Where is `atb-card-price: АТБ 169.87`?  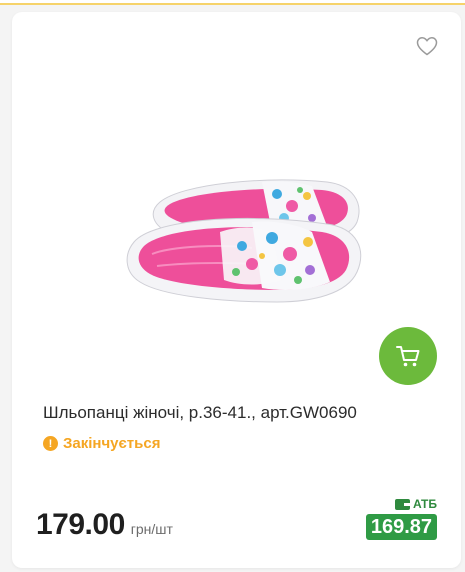 atb-card-price: АТБ 169.87 is located at coordinates (399, 518).